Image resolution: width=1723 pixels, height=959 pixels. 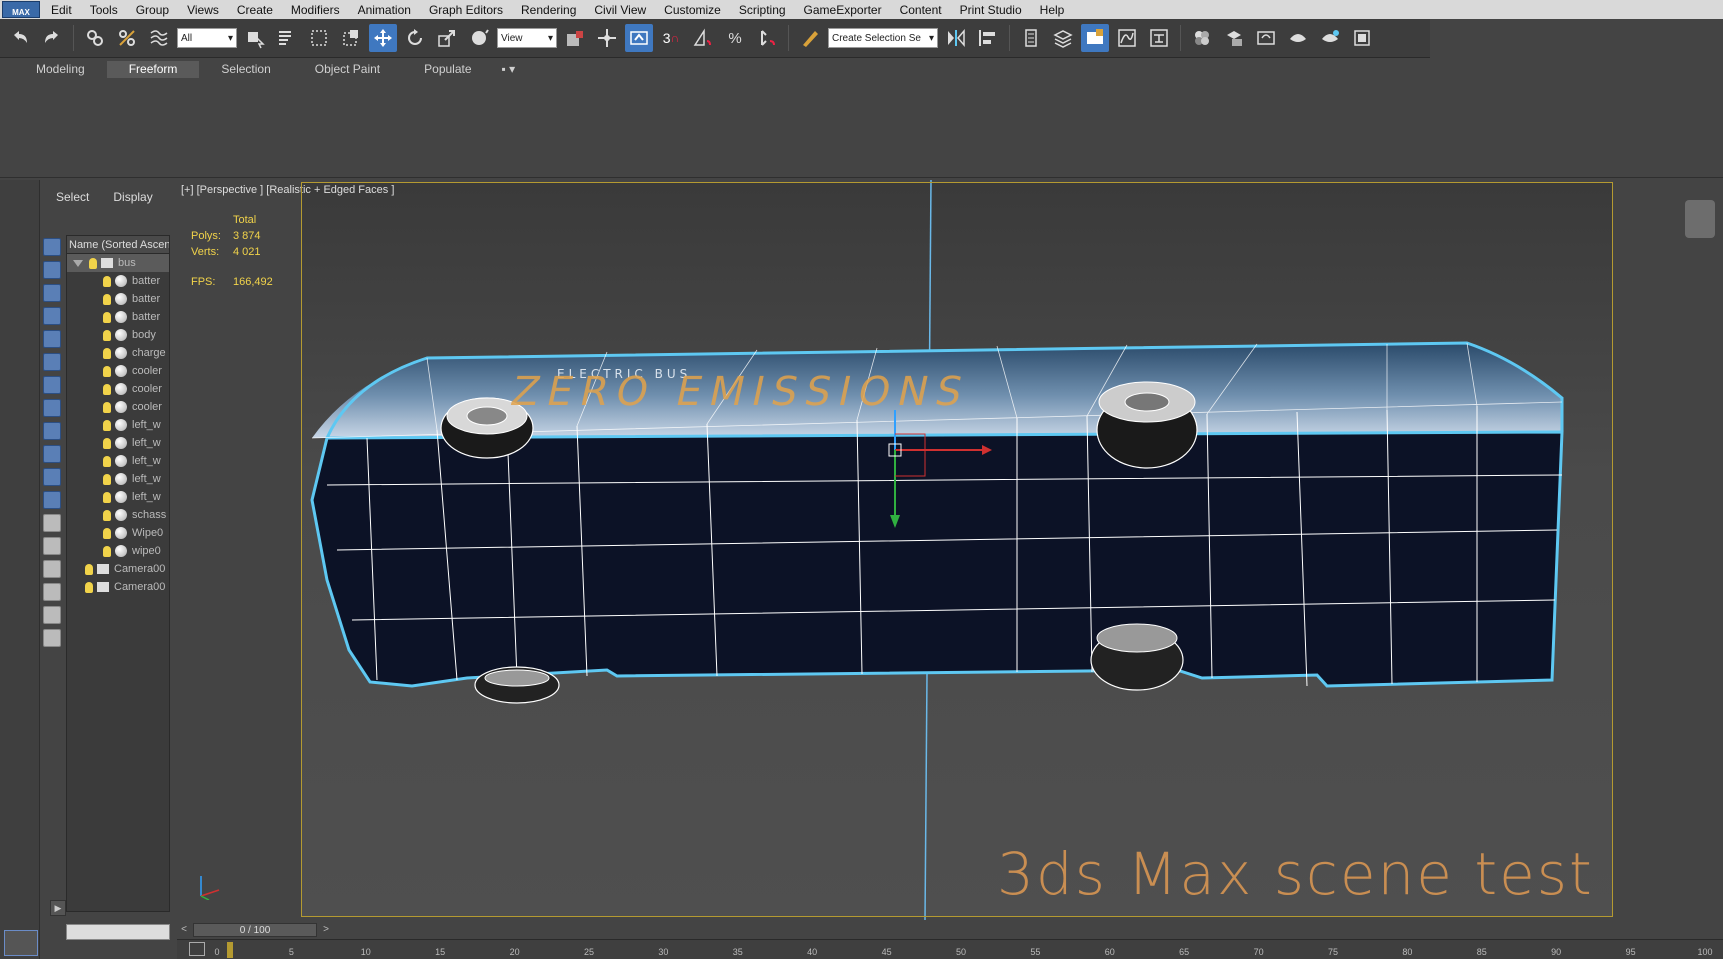 I want to click on app-logo: MAX, so click(x=21, y=9).